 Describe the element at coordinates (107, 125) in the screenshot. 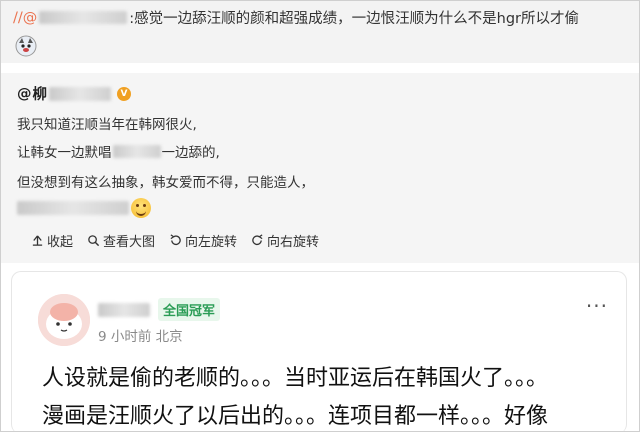

I see `post-line-1: 我只知道汪顺当年在韩网很火,` at that location.